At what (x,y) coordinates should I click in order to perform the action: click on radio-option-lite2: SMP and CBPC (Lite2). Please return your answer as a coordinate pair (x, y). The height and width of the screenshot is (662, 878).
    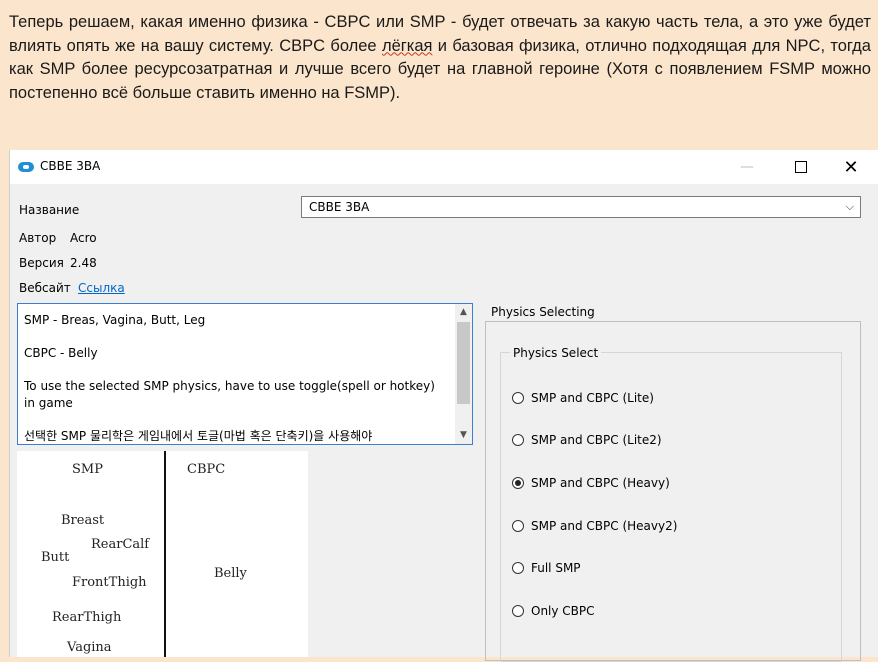
    Looking at the image, I should click on (587, 440).